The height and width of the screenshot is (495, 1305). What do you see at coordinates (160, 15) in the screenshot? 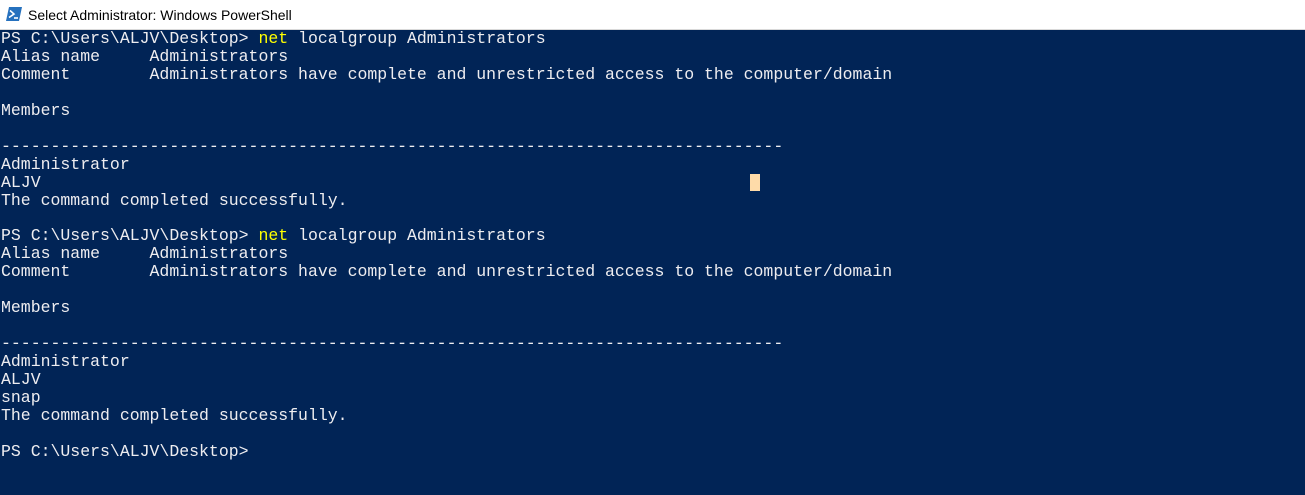
I see `window-title: Select Administrator: Windows PowerShell` at bounding box center [160, 15].